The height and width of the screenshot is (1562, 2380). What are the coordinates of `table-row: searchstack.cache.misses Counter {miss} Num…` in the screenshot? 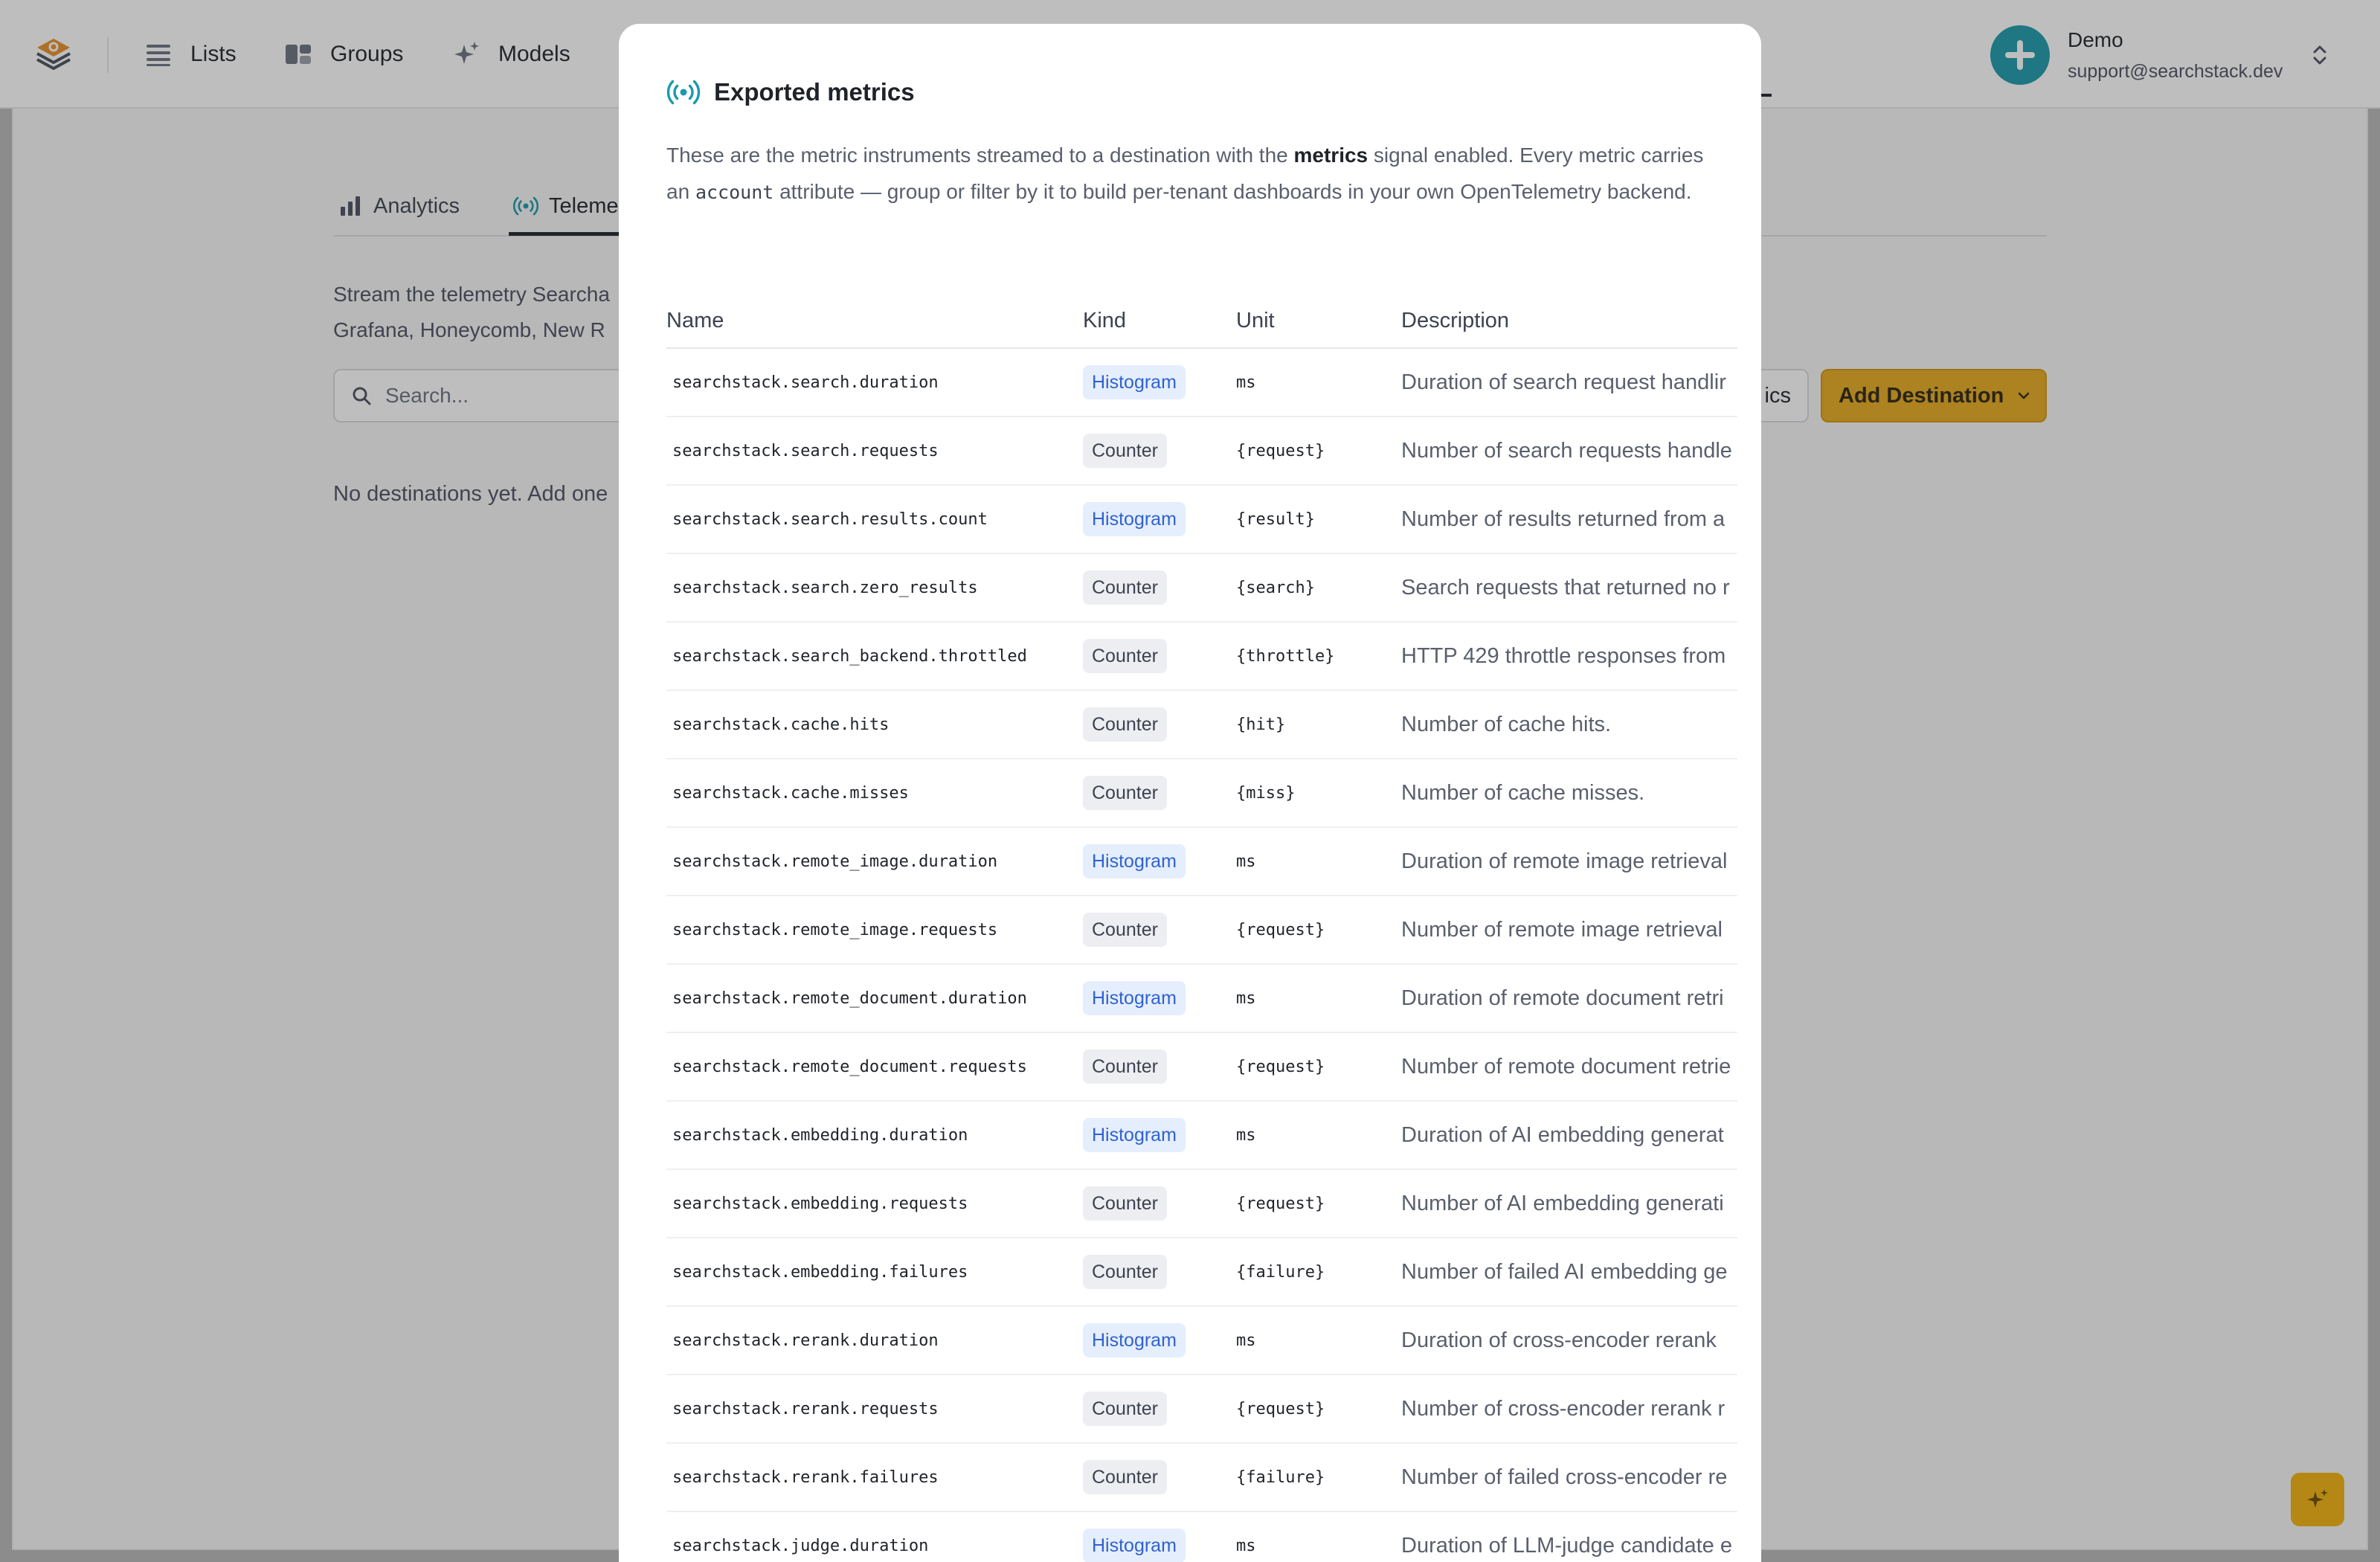 It's located at (1202, 793).